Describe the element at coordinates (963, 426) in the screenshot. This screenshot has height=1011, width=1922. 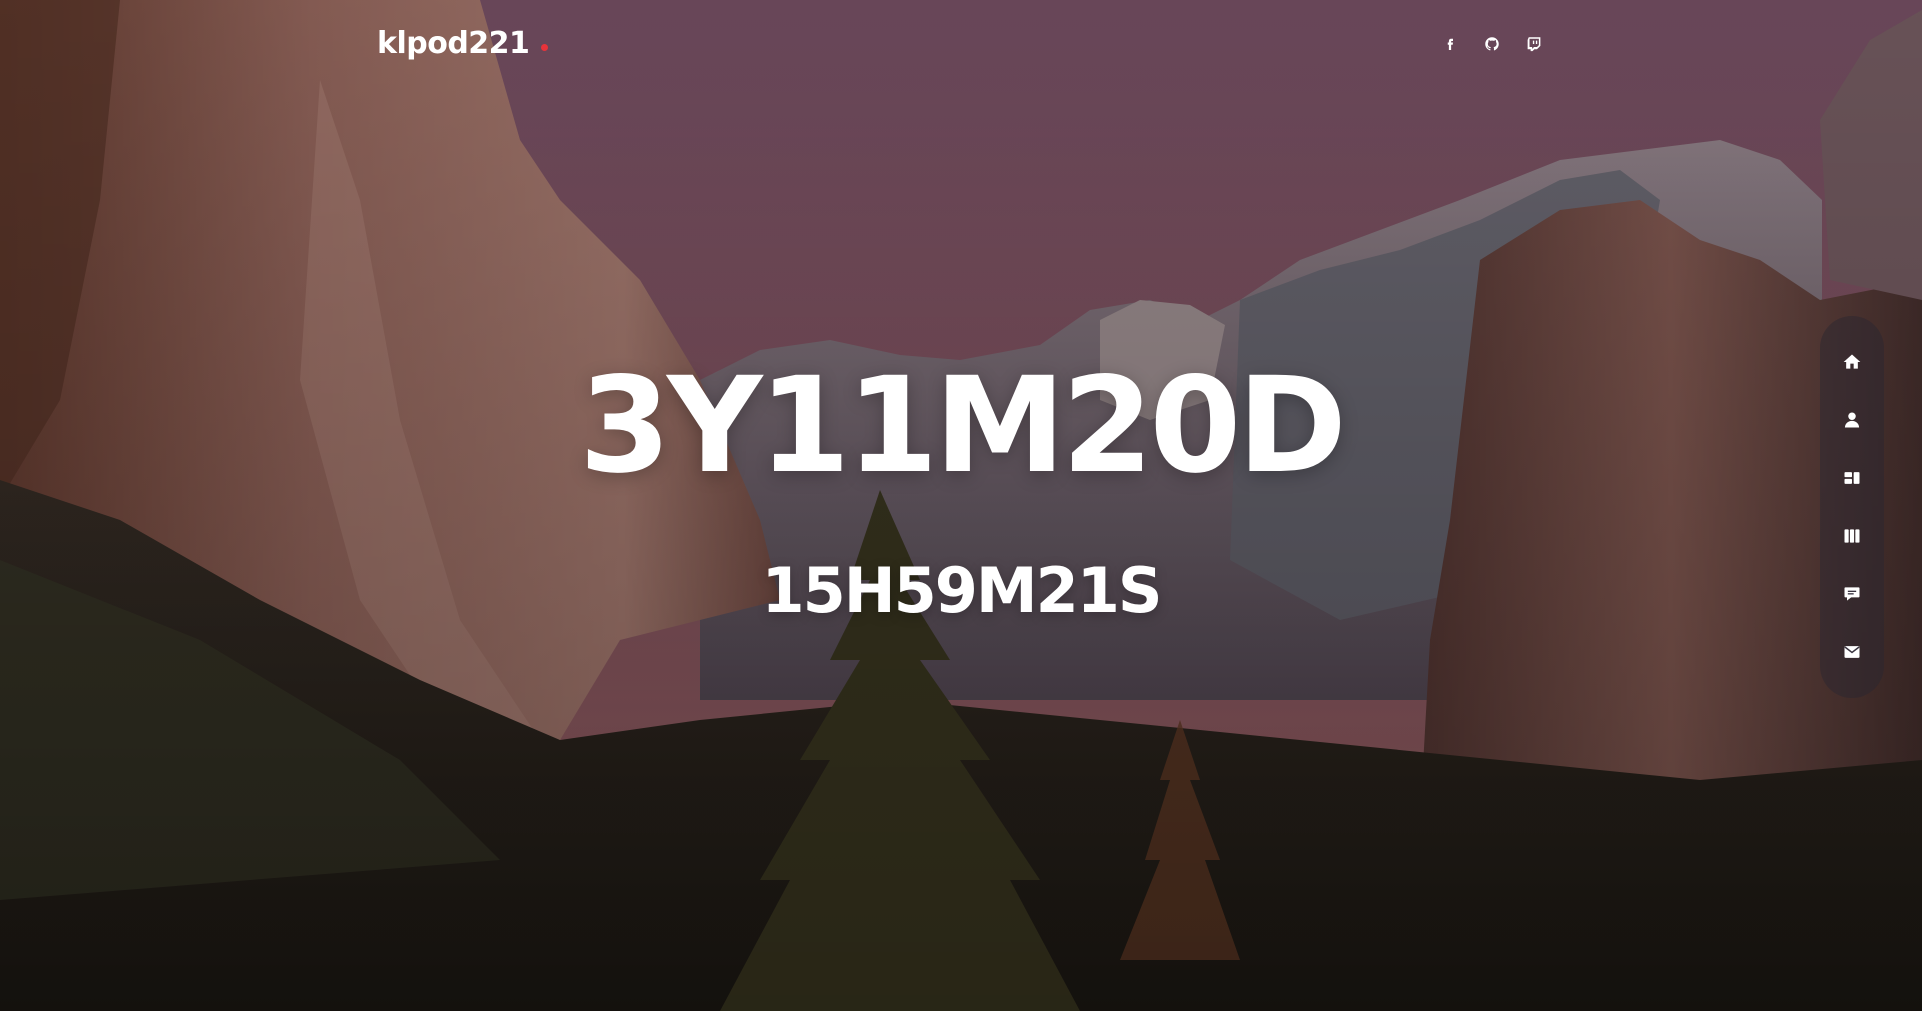
I see `countdown-headline: 3Y11M20D` at that location.